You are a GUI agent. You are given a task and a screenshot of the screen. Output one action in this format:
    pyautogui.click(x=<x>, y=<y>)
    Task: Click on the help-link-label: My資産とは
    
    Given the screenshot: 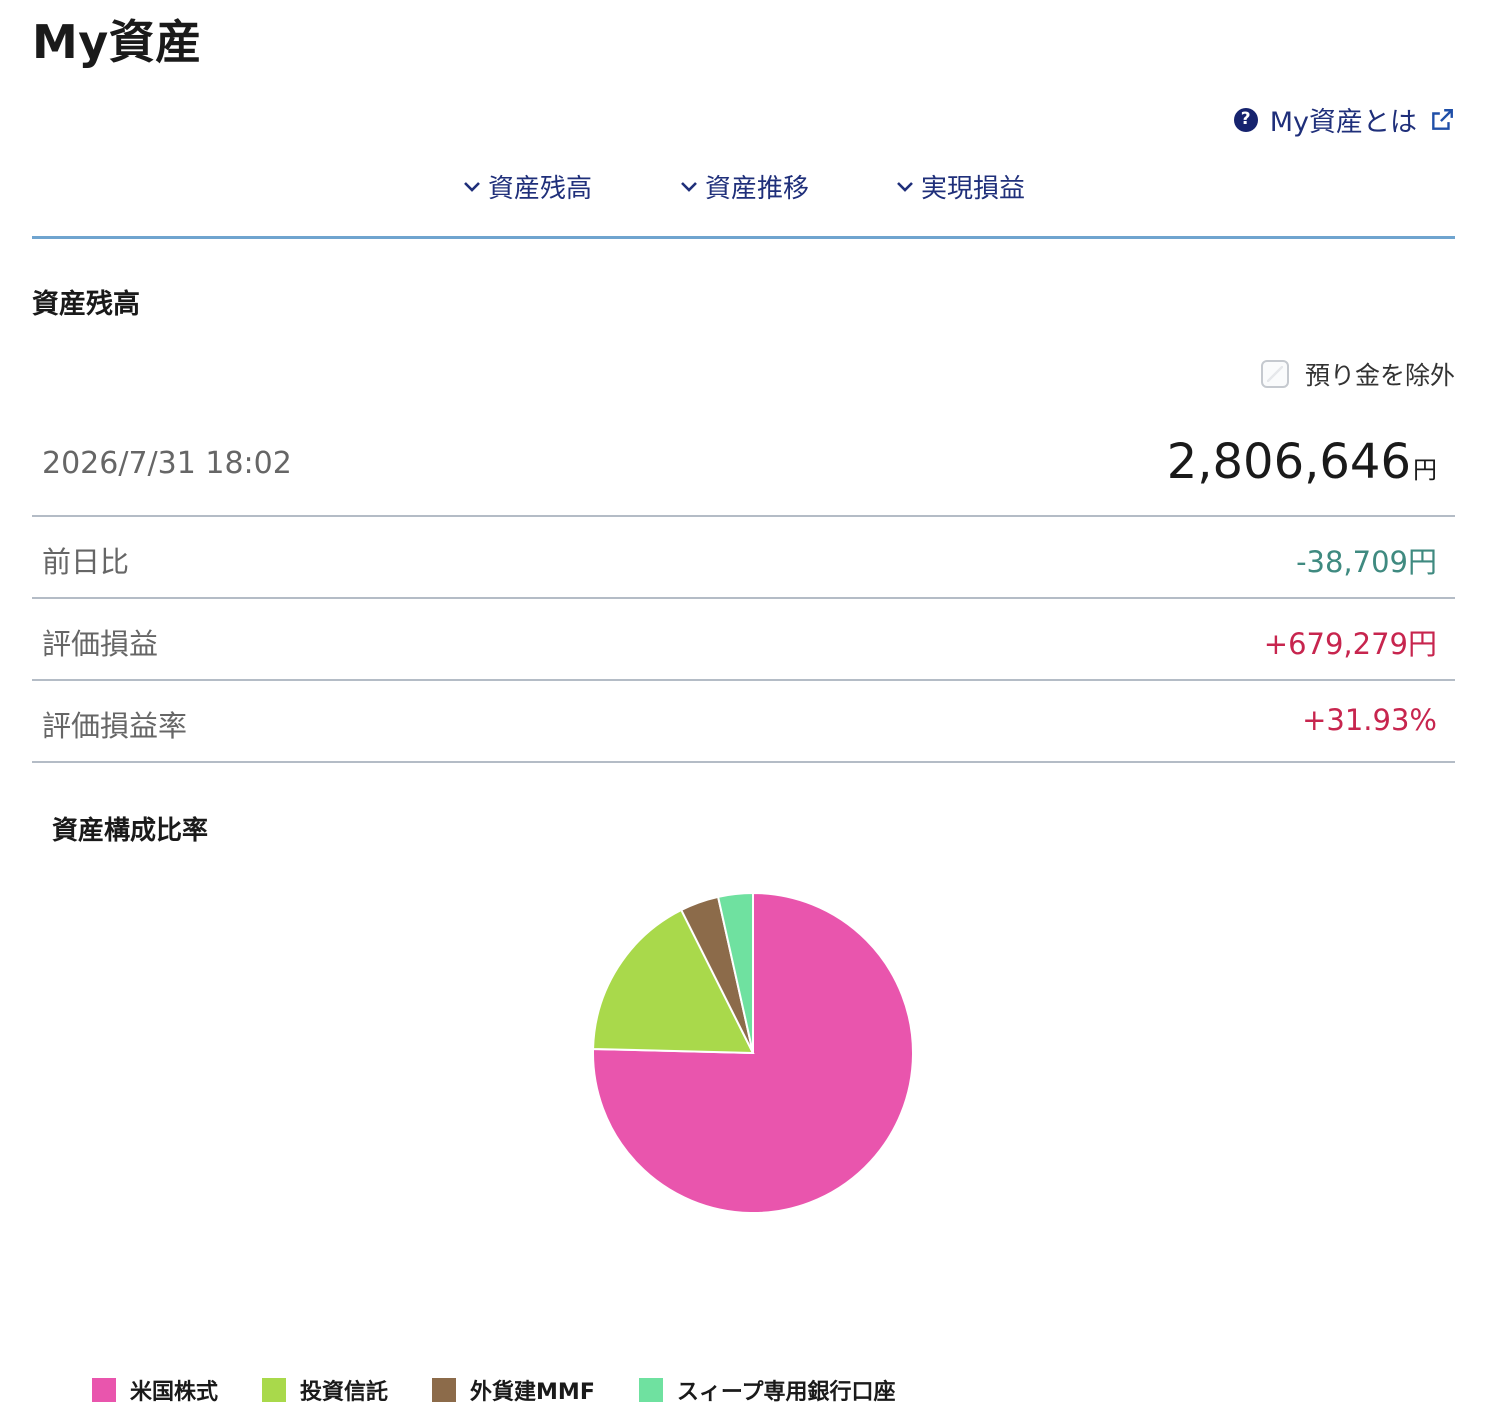 What is the action you would take?
    pyautogui.click(x=1343, y=122)
    